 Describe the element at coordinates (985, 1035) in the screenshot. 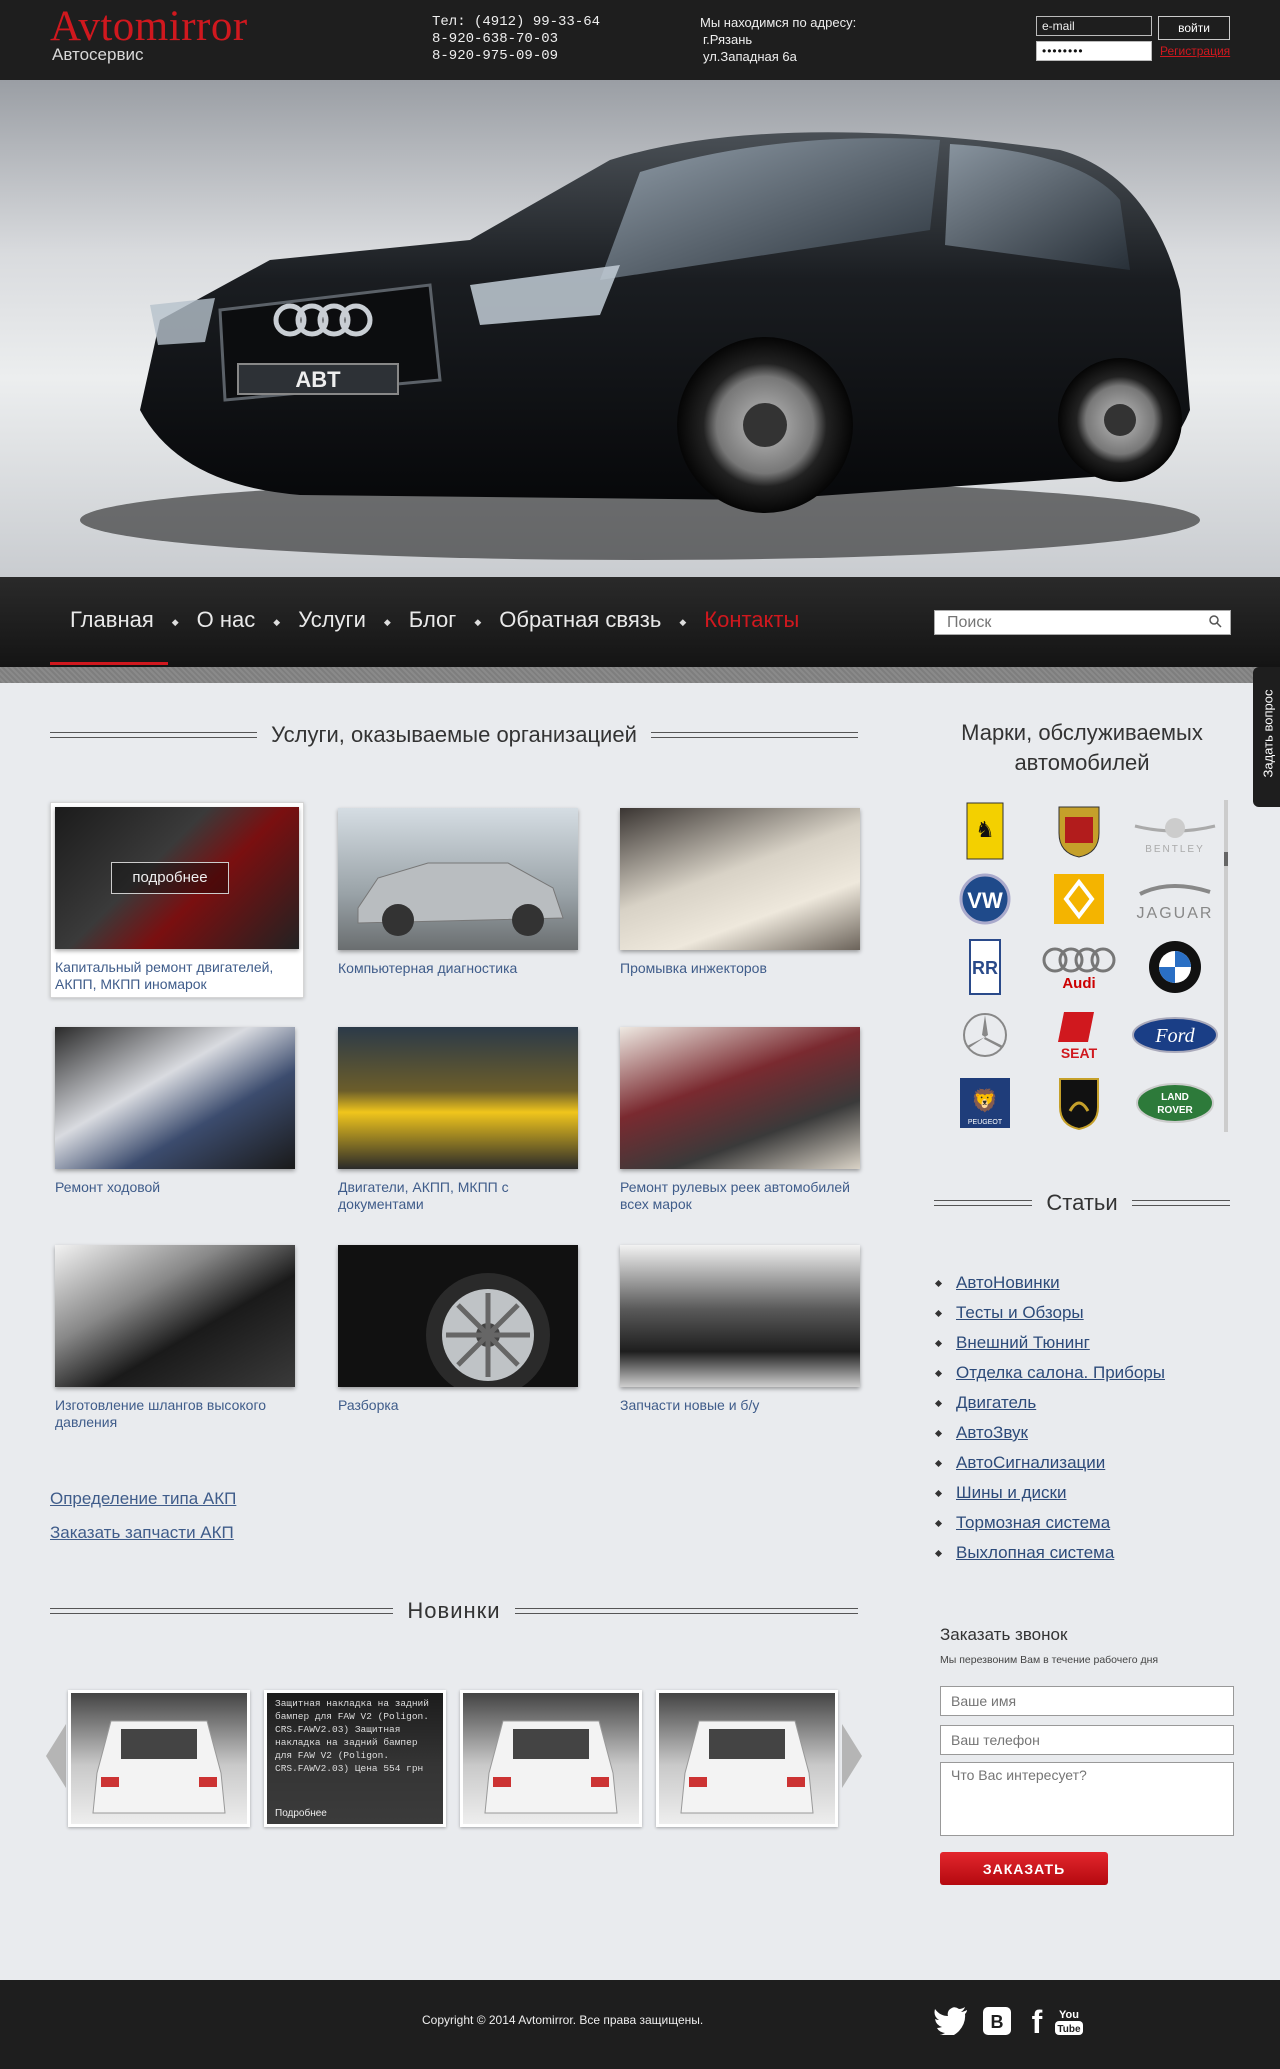

I see `brand-mercedes-logo` at that location.